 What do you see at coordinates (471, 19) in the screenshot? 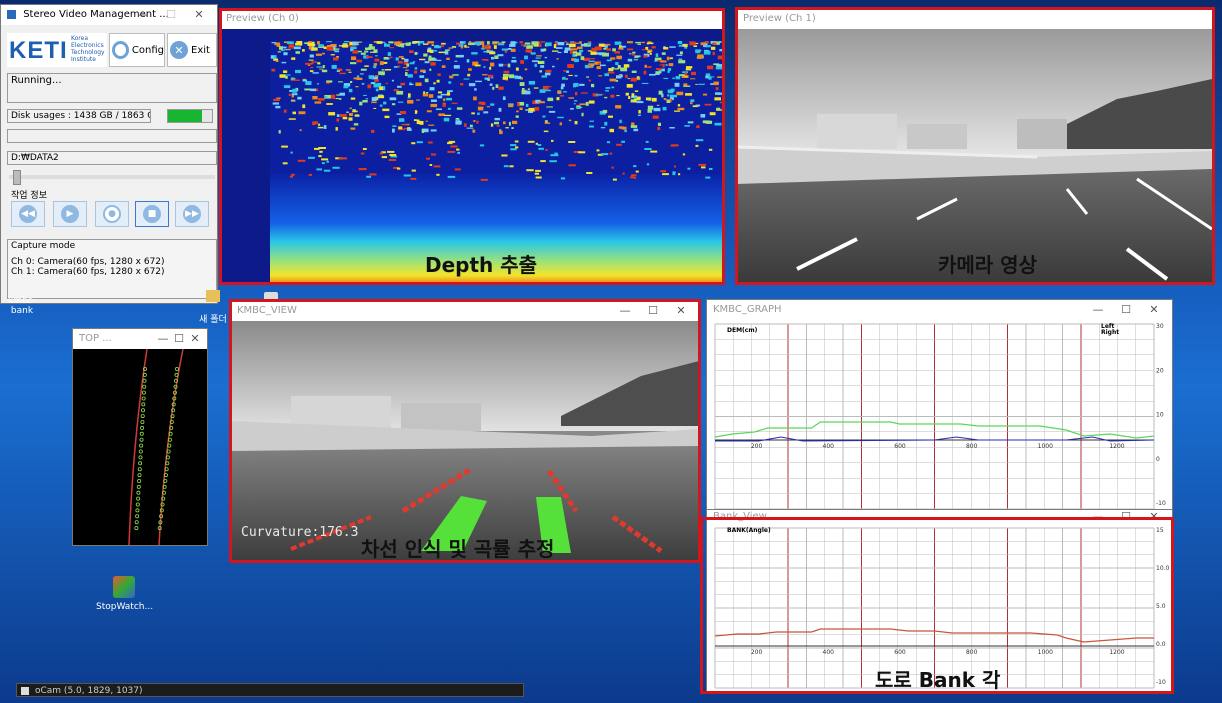
I see `preview-ch0-titlebar: Preview (Ch 0)` at bounding box center [471, 19].